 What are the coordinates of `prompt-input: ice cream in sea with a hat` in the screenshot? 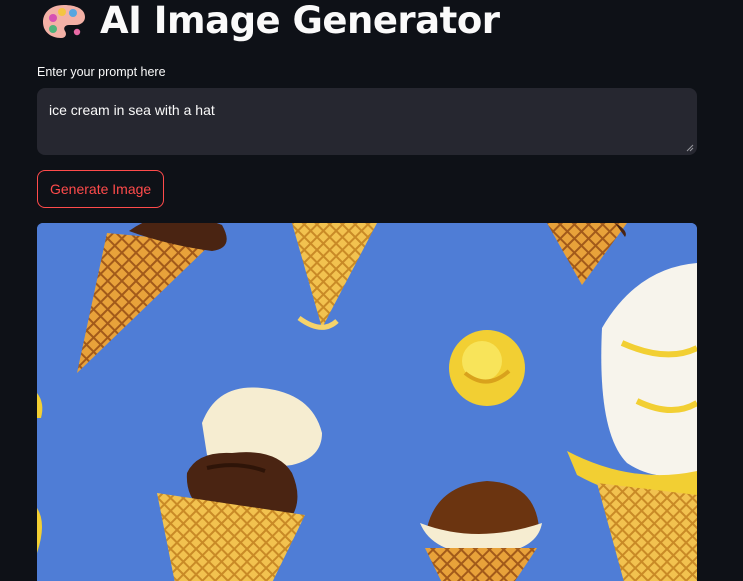 It's located at (367, 121).